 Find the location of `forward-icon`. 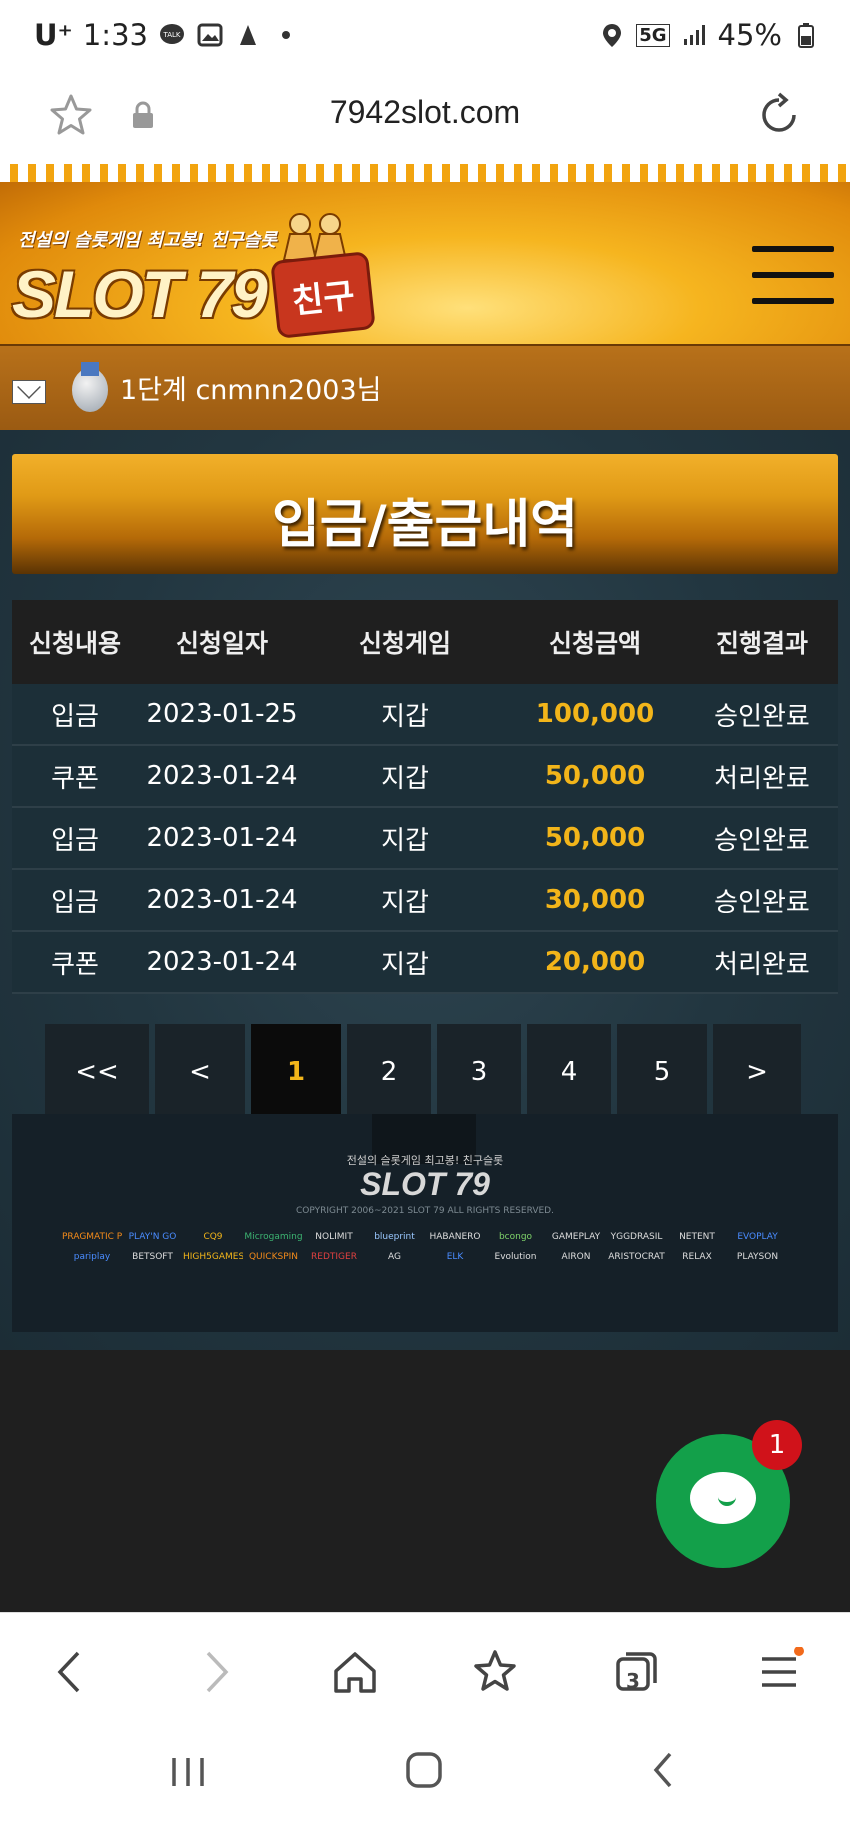

forward-icon is located at coordinates (215, 1672).